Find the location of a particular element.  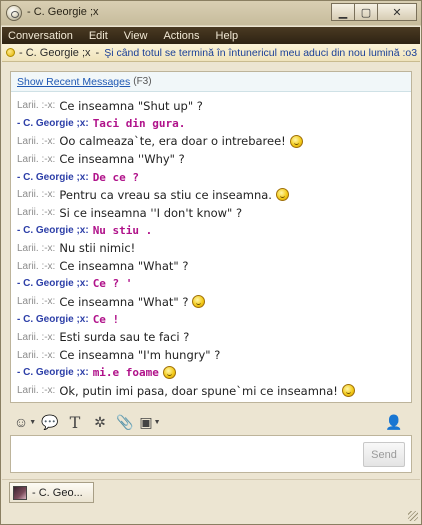

smiley-icon: ☺ ▼ is located at coordinates (25, 422).